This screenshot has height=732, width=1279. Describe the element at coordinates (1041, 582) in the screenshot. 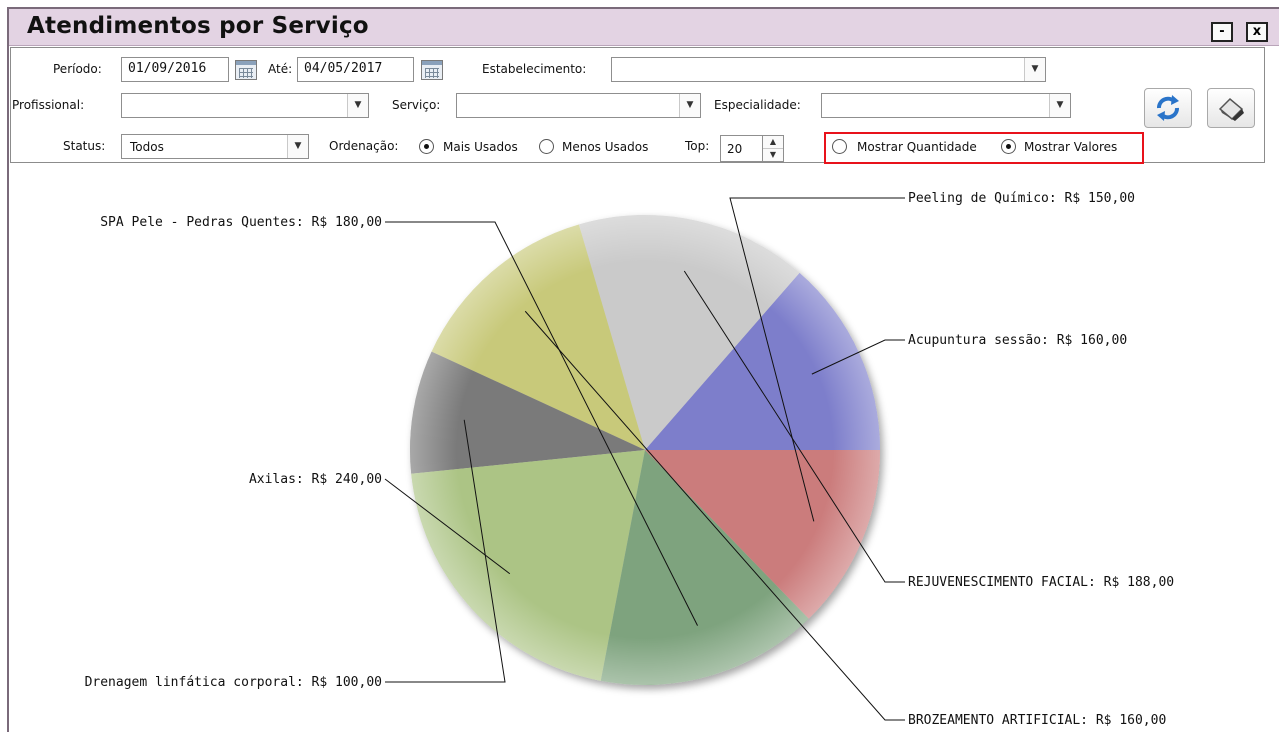

I see `slice-label: REJUVENESCIMENTO FACIAL: R$ 188,00` at that location.